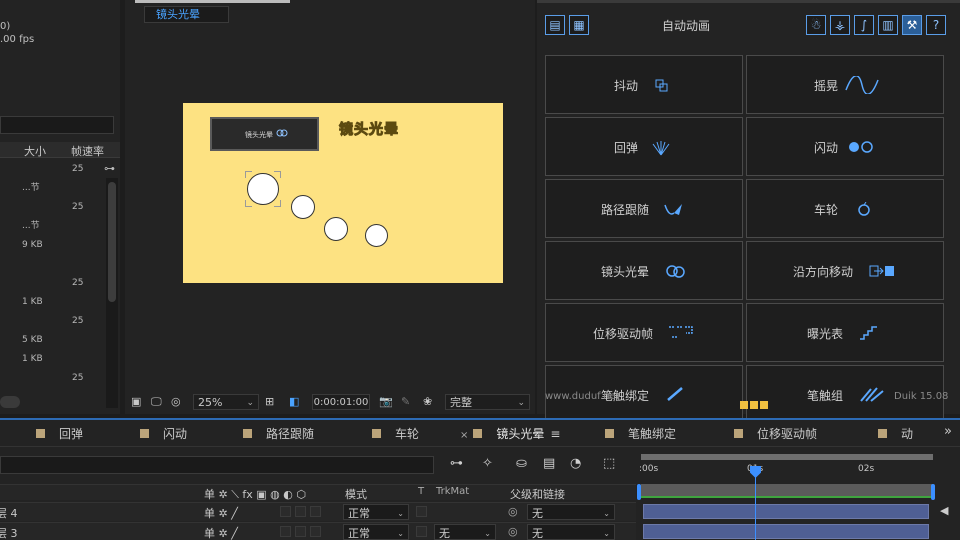 Image resolution: width=960 pixels, height=540 pixels. What do you see at coordinates (294, 402) in the screenshot?
I see `transparency-grid-icon: ◧` at bounding box center [294, 402].